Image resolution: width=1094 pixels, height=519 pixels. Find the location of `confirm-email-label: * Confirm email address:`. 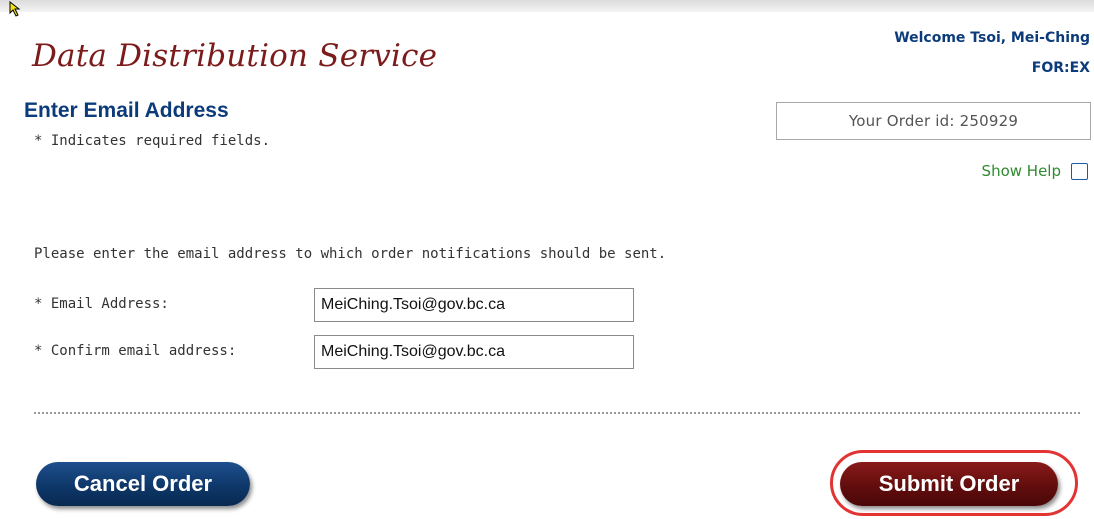

confirm-email-label: * Confirm email address: is located at coordinates (135, 351).